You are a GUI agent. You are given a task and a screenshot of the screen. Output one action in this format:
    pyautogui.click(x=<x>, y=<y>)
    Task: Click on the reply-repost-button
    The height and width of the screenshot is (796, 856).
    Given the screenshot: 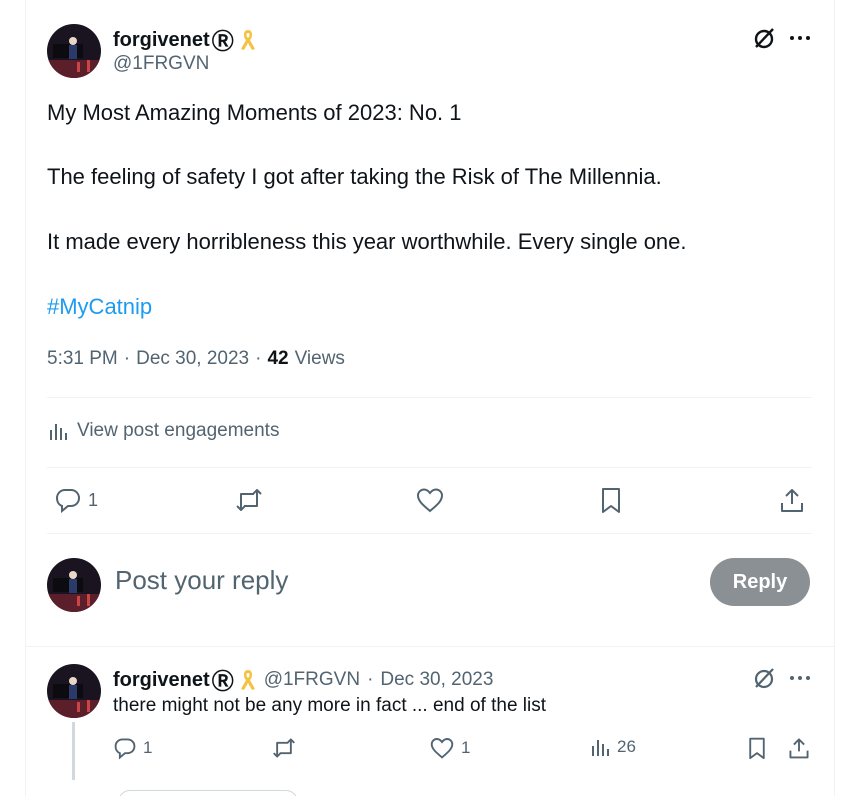 What is the action you would take?
    pyautogui.click(x=284, y=748)
    